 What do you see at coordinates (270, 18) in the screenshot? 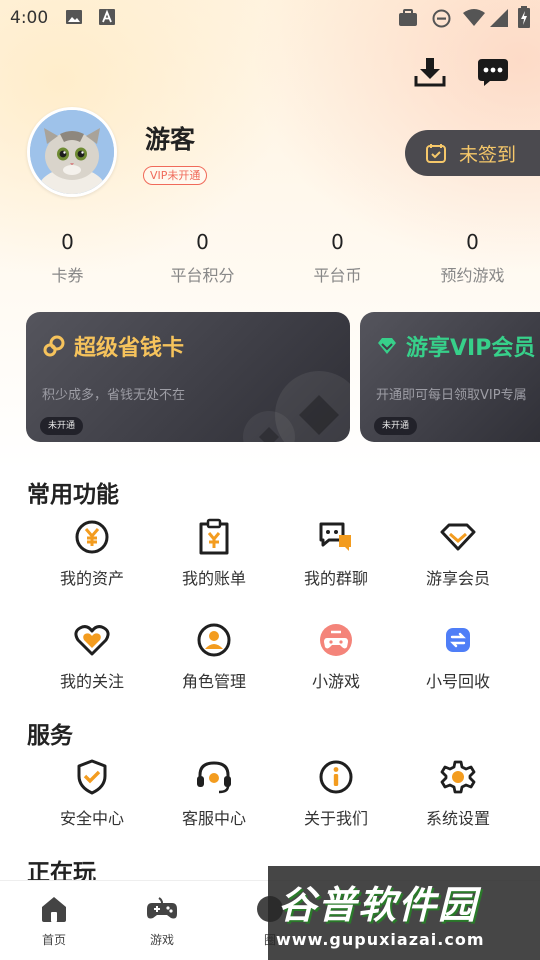
I see `status-bar: 4:00` at bounding box center [270, 18].